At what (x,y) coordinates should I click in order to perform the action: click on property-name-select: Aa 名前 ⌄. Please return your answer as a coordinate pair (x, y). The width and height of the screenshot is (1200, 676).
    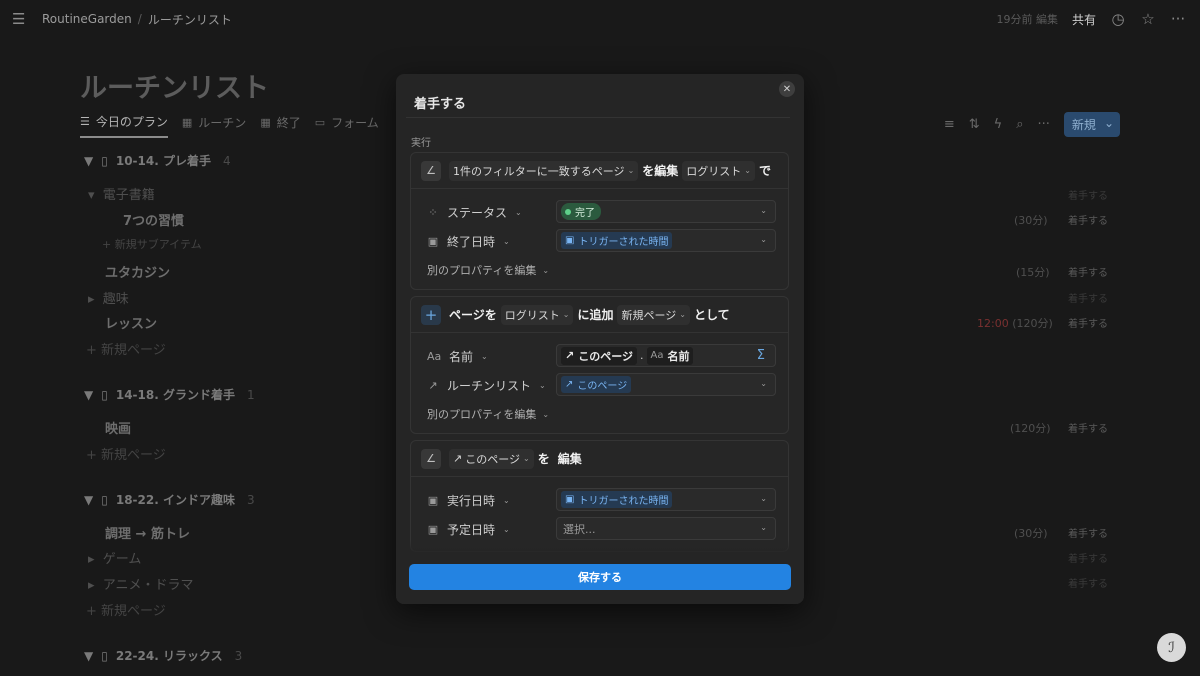
    Looking at the image, I should click on (457, 356).